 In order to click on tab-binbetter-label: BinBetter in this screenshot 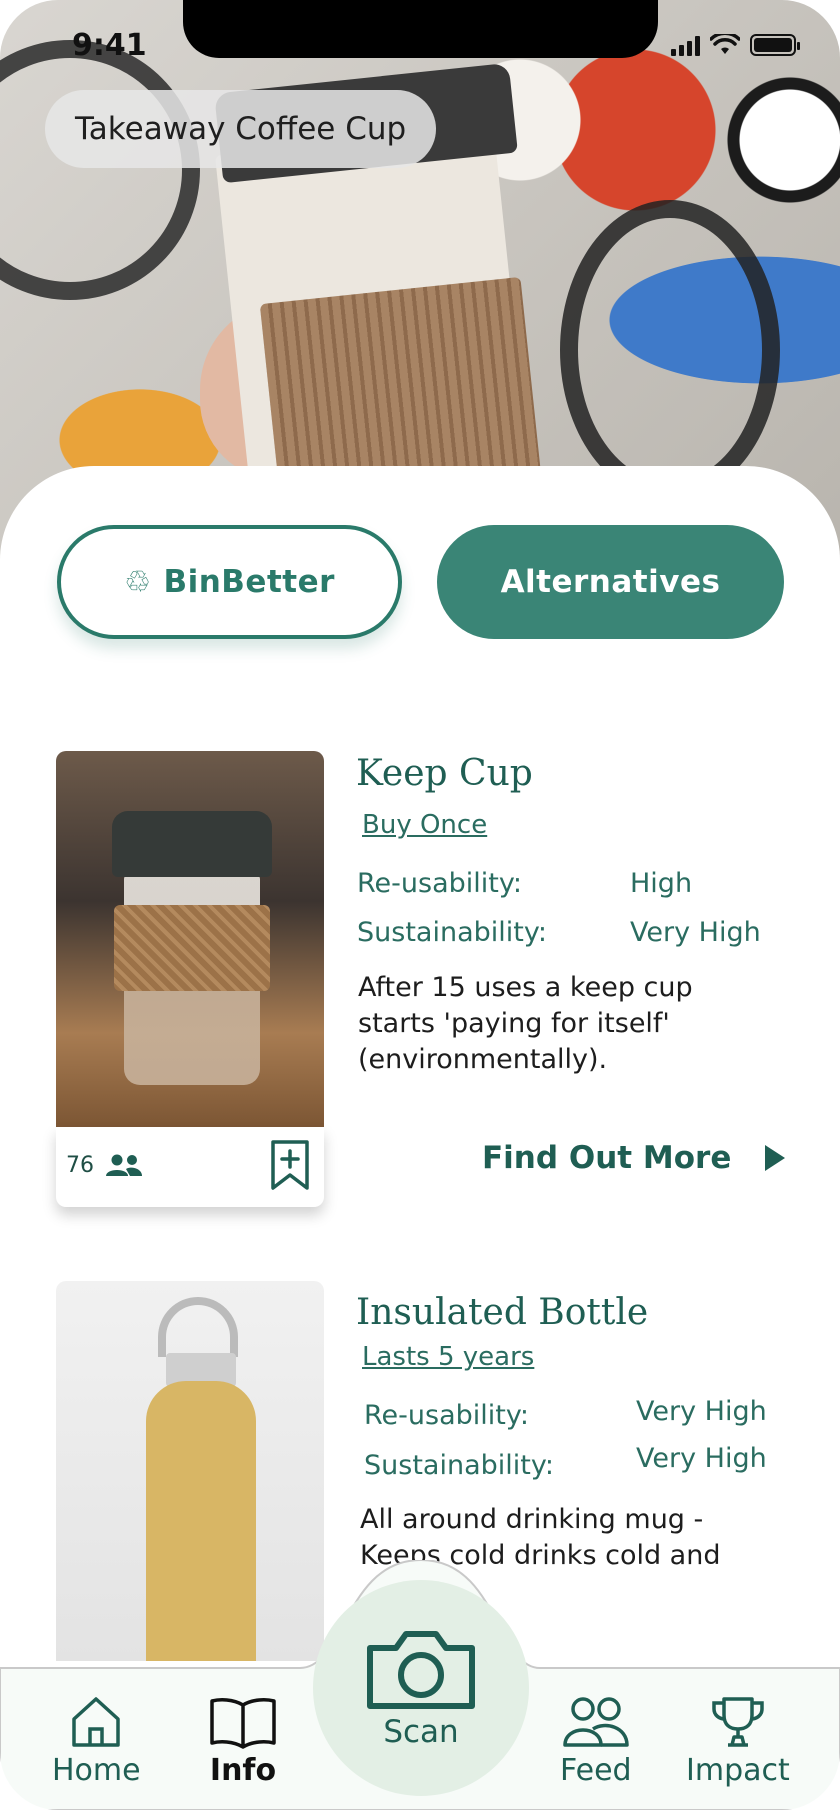, I will do `click(249, 582)`.